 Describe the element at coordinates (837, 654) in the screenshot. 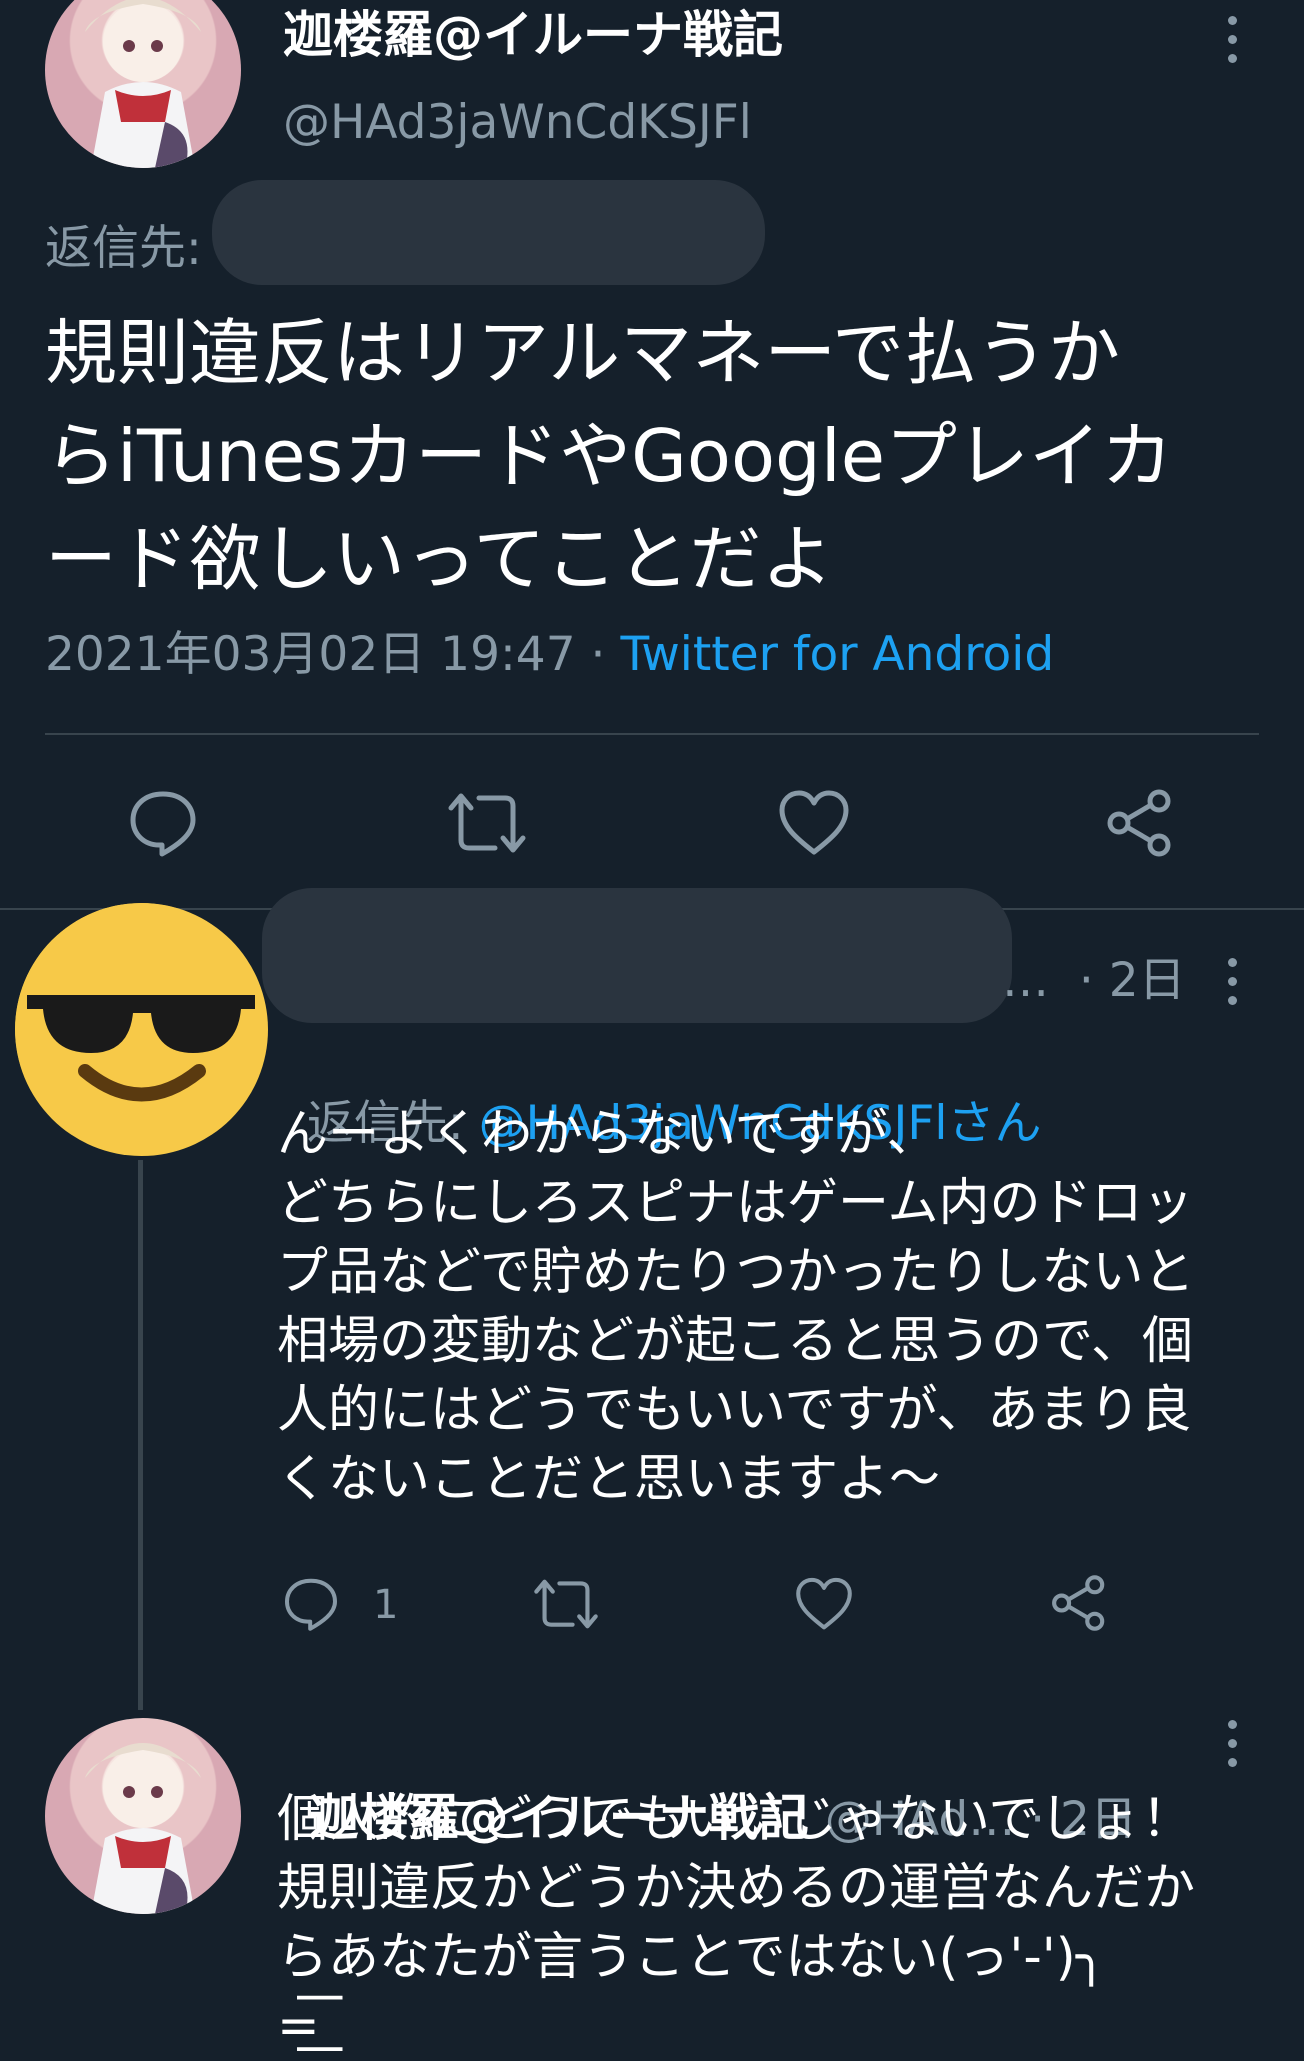

I see `client-link: Twitter for Android` at that location.